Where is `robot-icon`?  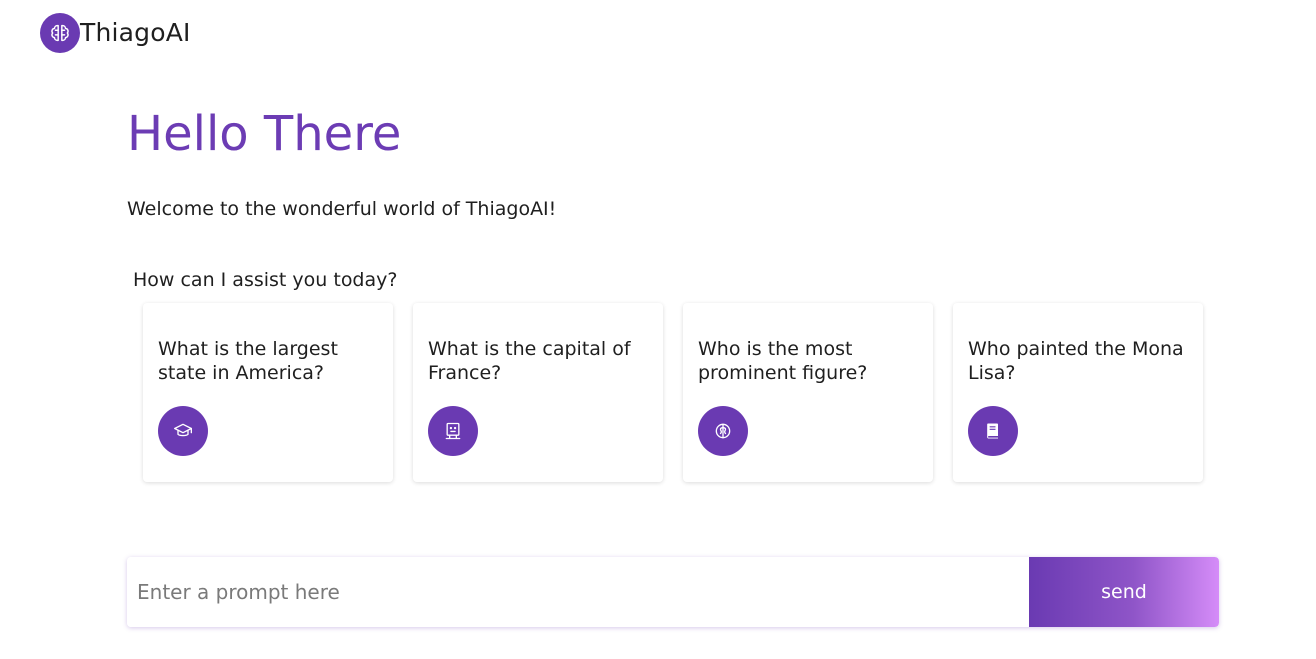 robot-icon is located at coordinates (453, 431).